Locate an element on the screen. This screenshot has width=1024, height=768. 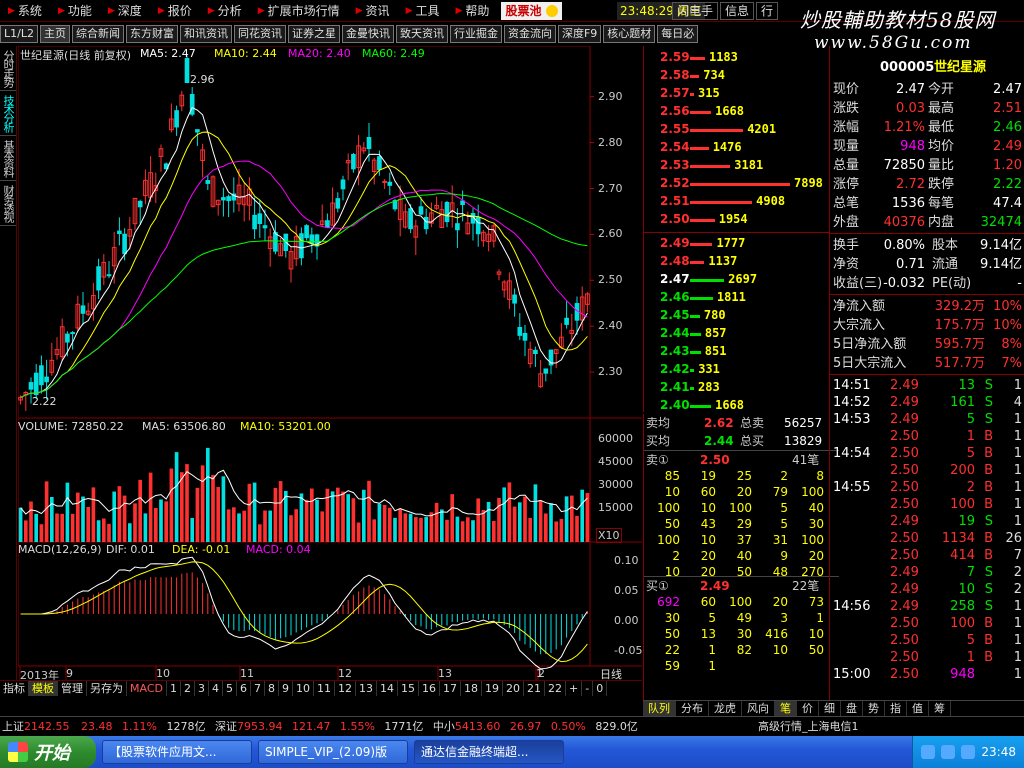
right-tab: 风向 is located at coordinates (758, 708).